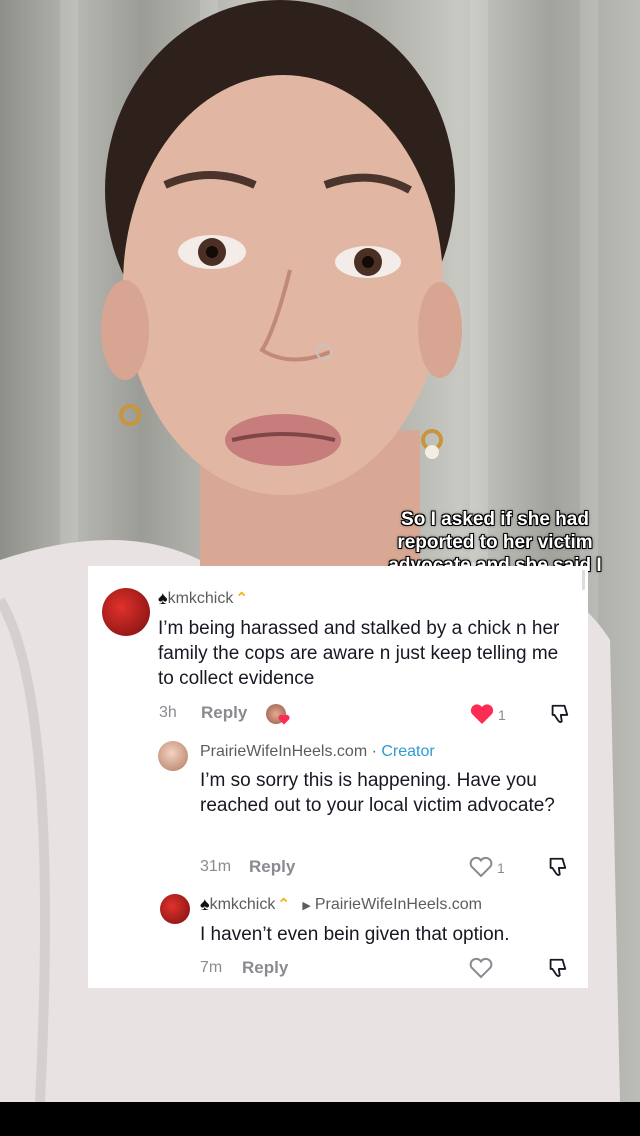 The image size is (640, 1136). What do you see at coordinates (306, 906) in the screenshot?
I see `reply-arrow-icon: ▶` at bounding box center [306, 906].